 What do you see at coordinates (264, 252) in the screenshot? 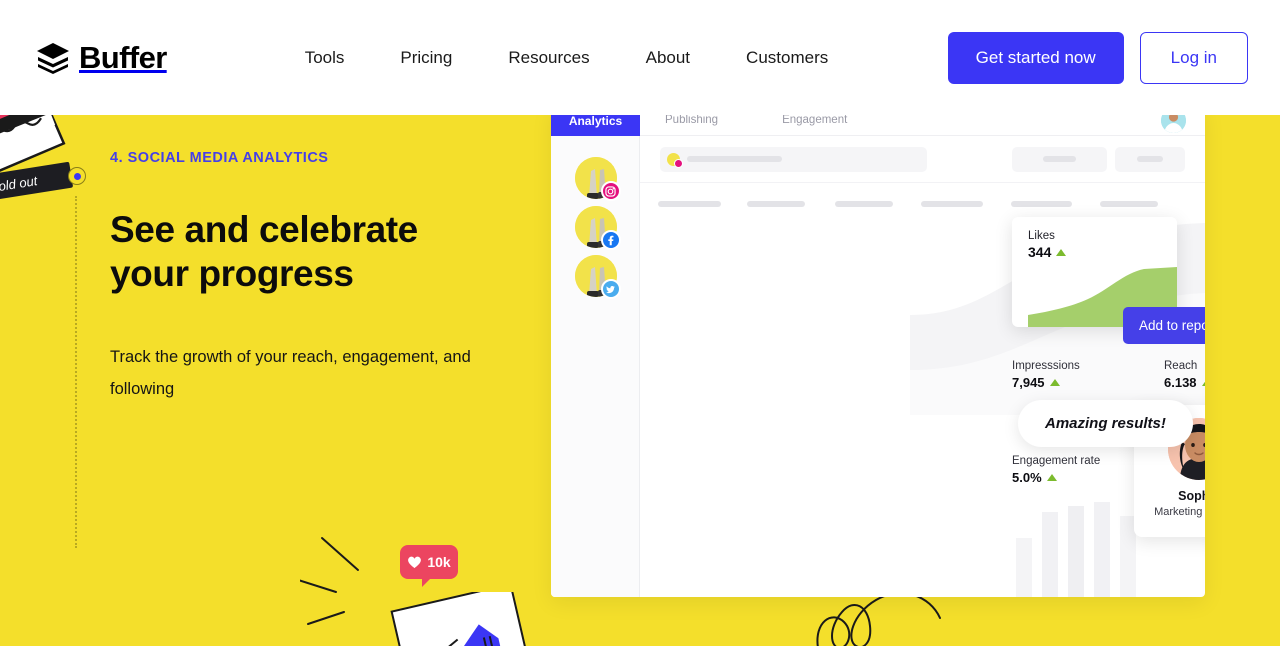
I see `page-title: See and celebrate your progress` at bounding box center [264, 252].